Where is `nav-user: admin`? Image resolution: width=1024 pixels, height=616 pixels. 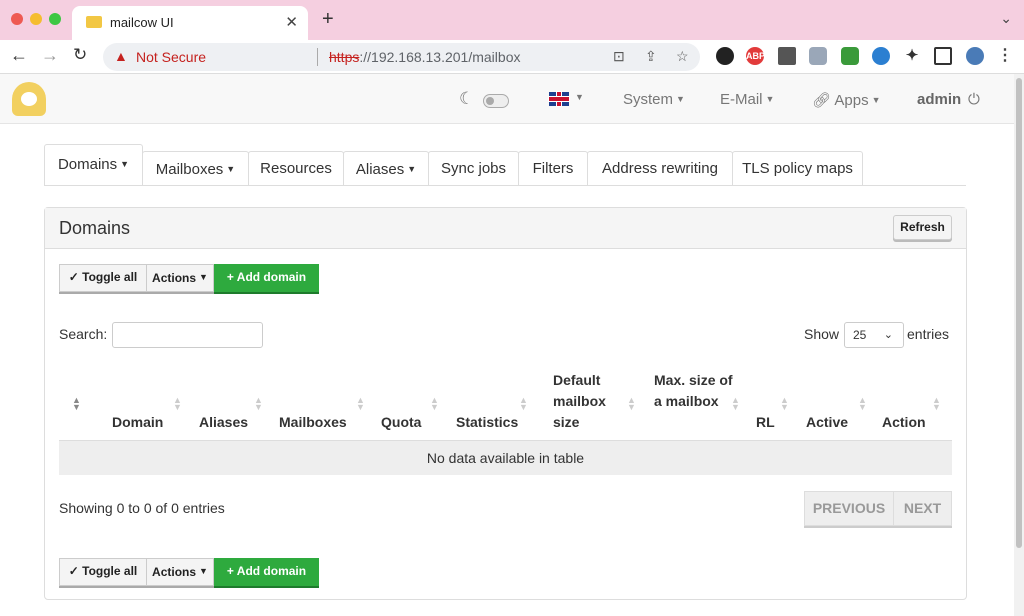
nav-user: admin is located at coordinates (939, 99).